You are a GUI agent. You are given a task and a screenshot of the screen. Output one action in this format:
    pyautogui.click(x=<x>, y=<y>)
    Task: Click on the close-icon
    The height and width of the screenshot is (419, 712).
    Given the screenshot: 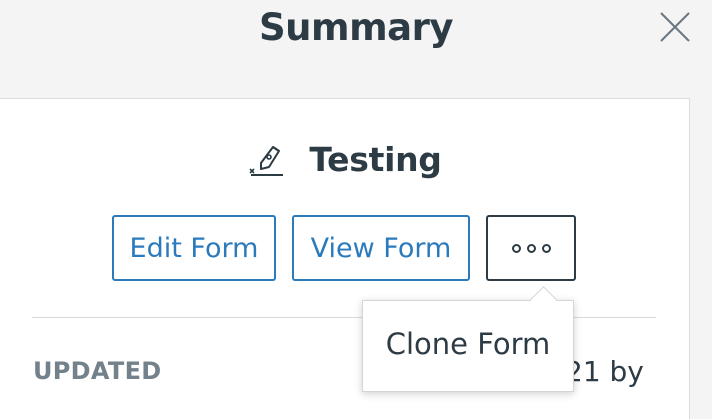 What is the action you would take?
    pyautogui.click(x=675, y=27)
    